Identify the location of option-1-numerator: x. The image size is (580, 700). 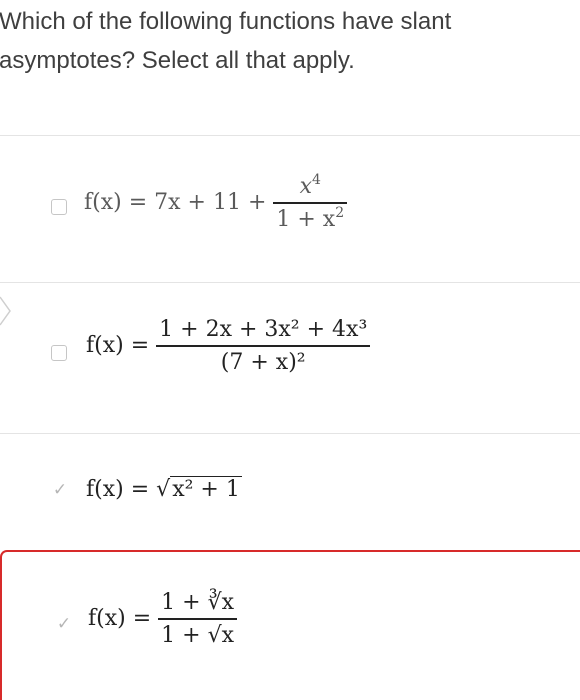
(306, 186).